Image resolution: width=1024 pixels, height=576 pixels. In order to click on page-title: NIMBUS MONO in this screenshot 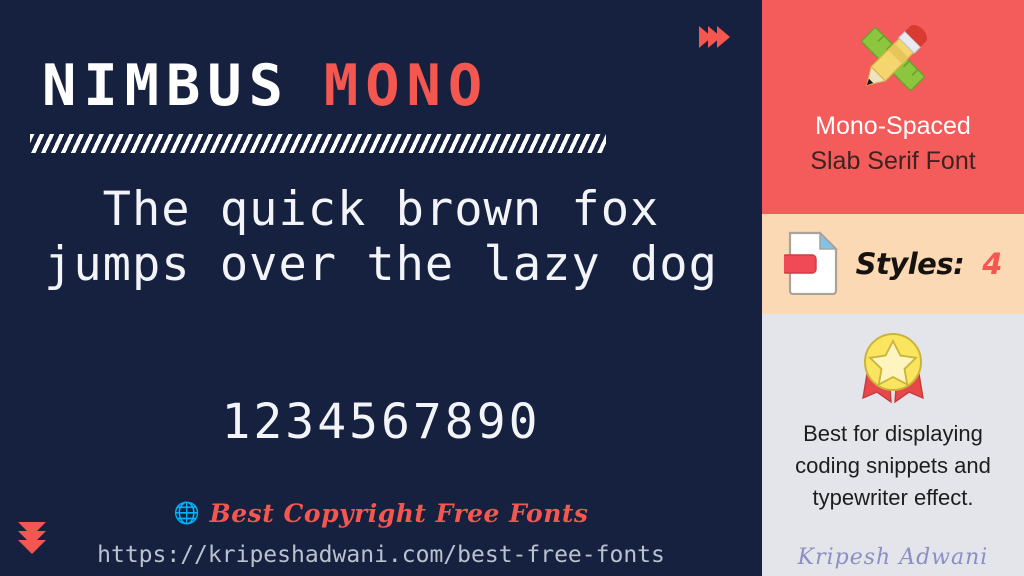, I will do `click(382, 86)`.